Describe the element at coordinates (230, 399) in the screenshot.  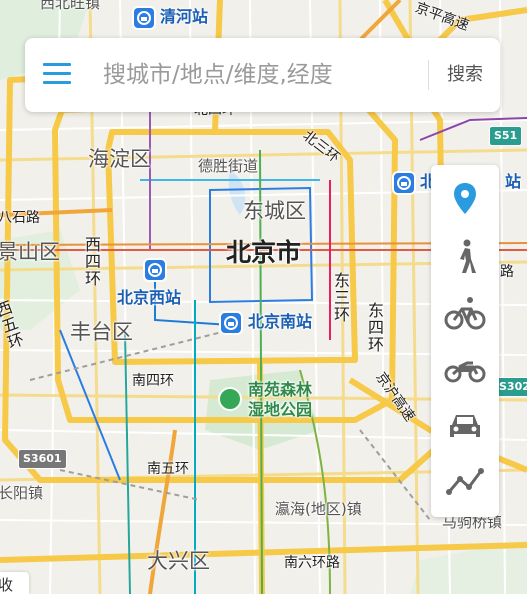
I see `park-icon` at that location.